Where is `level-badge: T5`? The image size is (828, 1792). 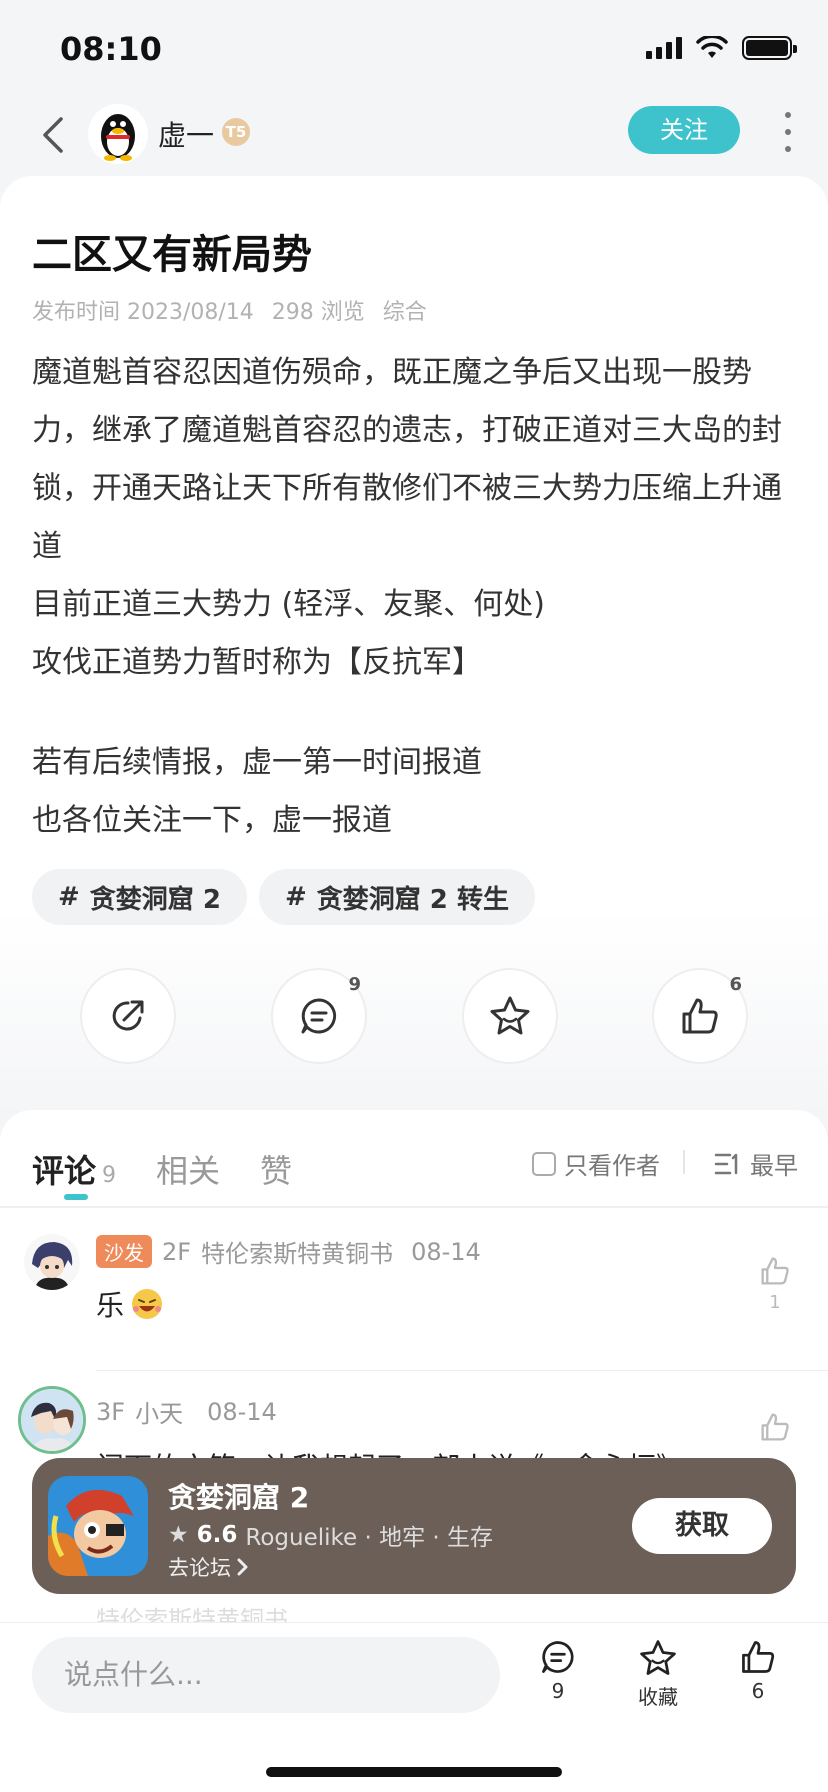
level-badge: T5 is located at coordinates (236, 132).